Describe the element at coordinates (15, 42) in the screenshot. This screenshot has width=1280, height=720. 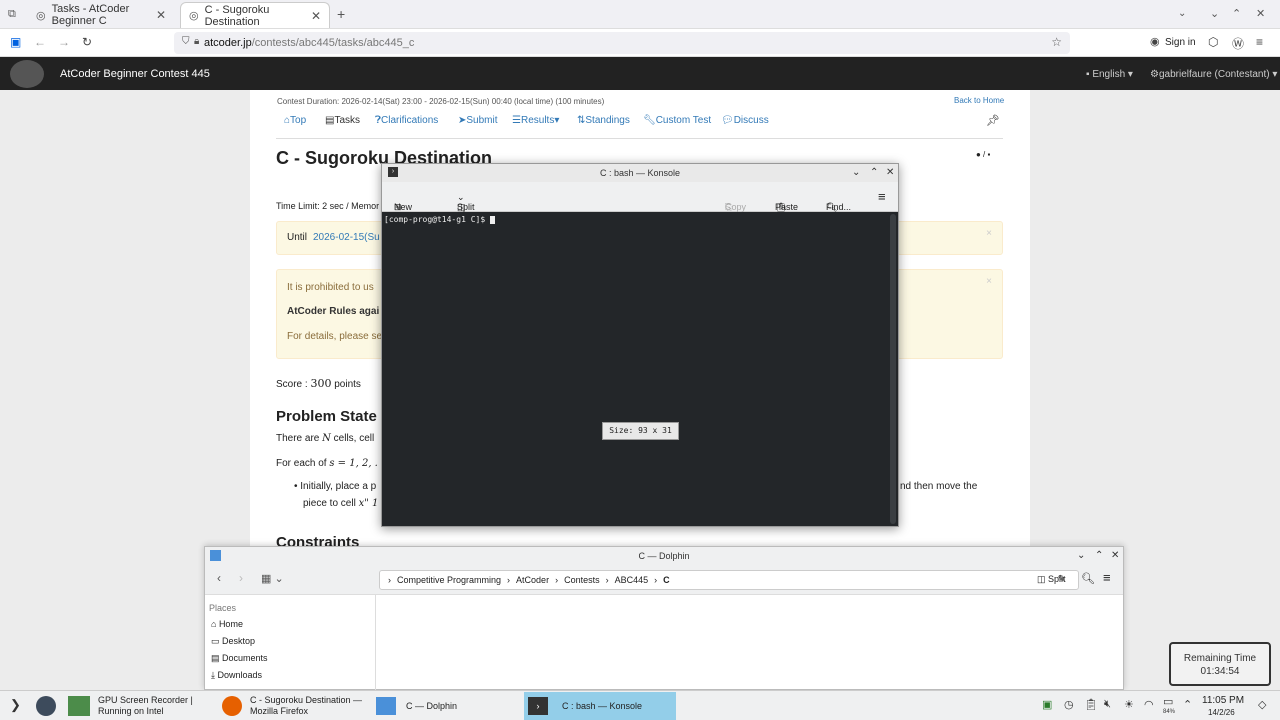
I see `sidebar-icon: ▣` at that location.